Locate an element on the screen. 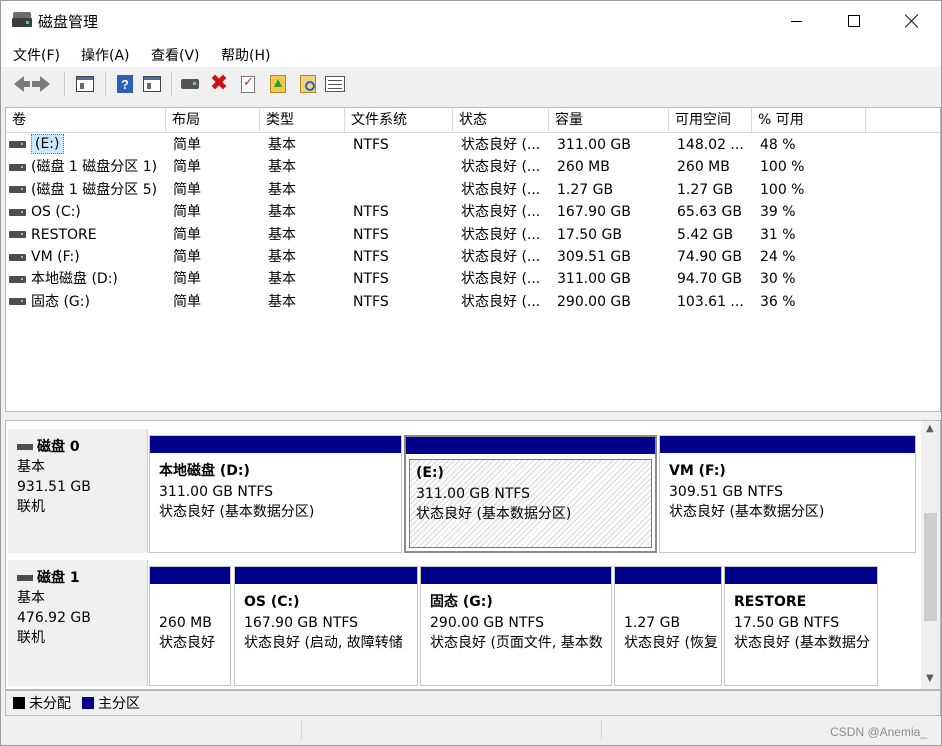  partition: RESTORE 17.50 GB NTFS 状态良好 (基本数据分 is located at coordinates (801, 626).